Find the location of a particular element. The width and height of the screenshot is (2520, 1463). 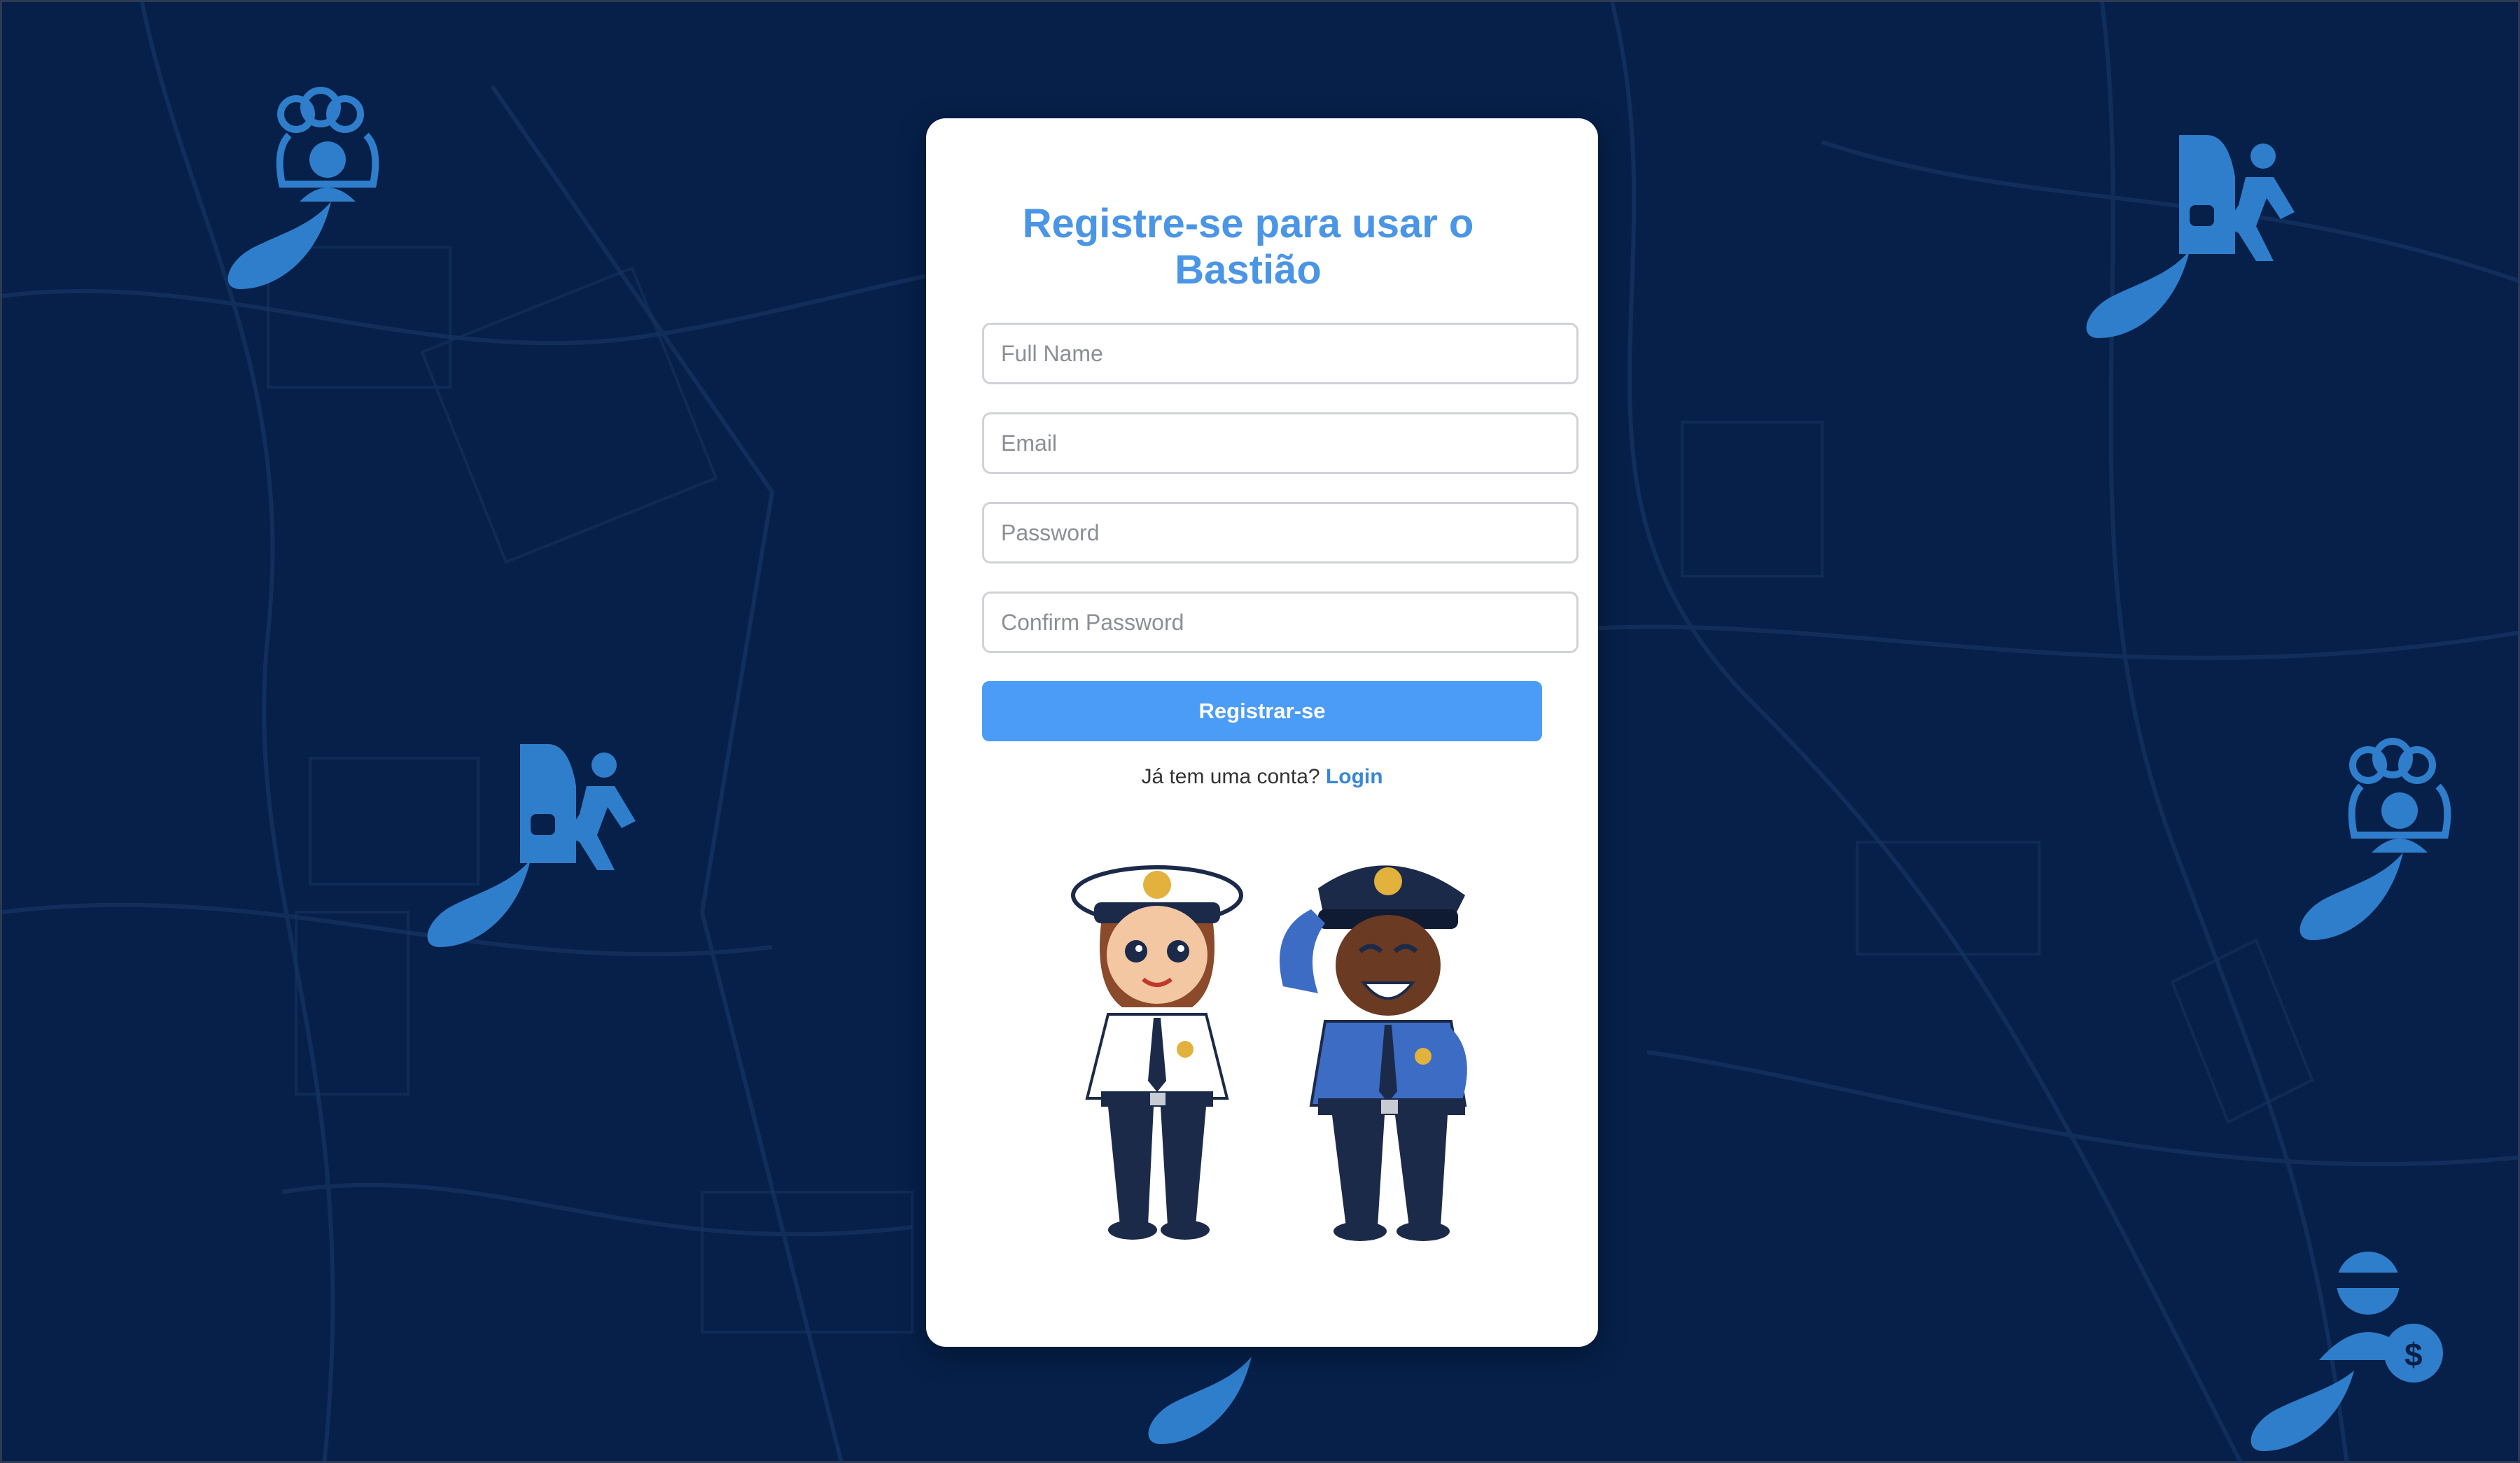

map-pin-robbery: $ is located at coordinates (2357, 1352).